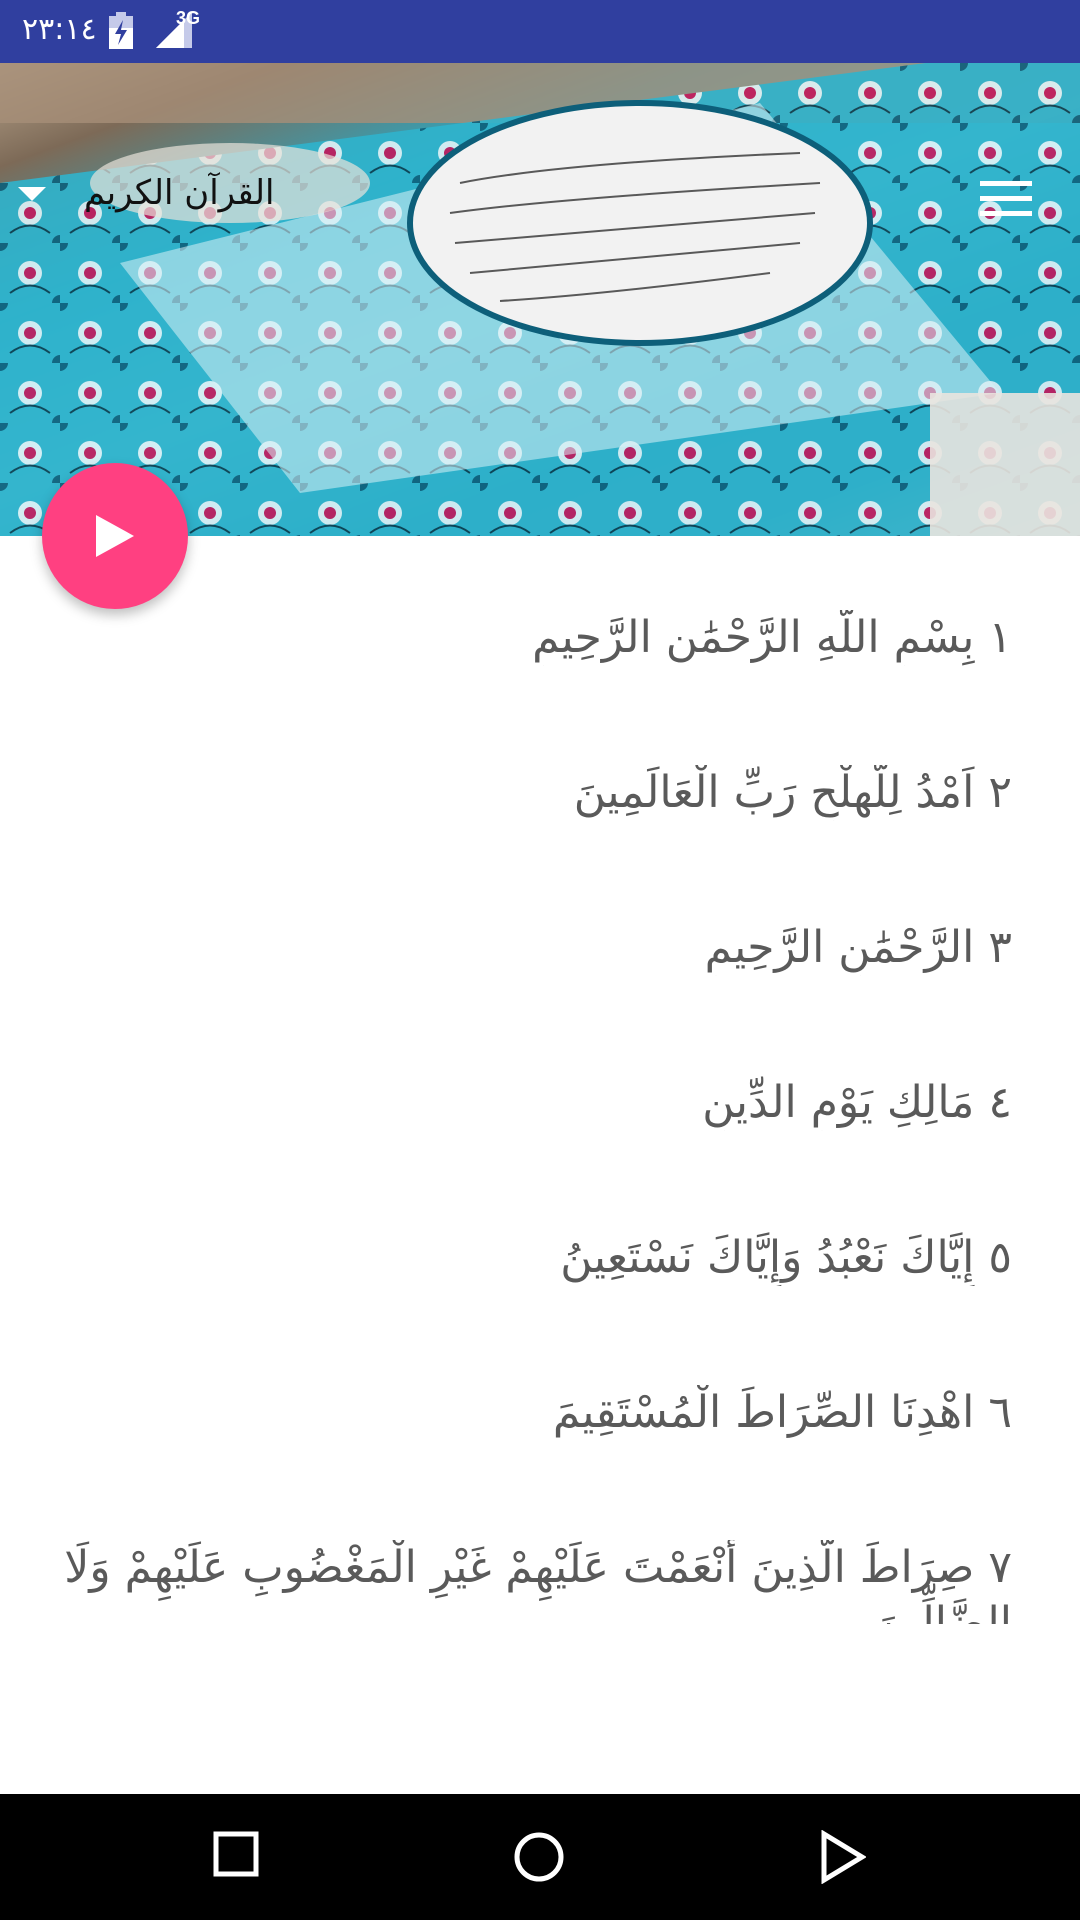 The width and height of the screenshot is (1080, 1920). What do you see at coordinates (532, 948) in the screenshot?
I see `verse-item: ٣ الرَّحْمَٰنِ الرَّحِيمِ` at bounding box center [532, 948].